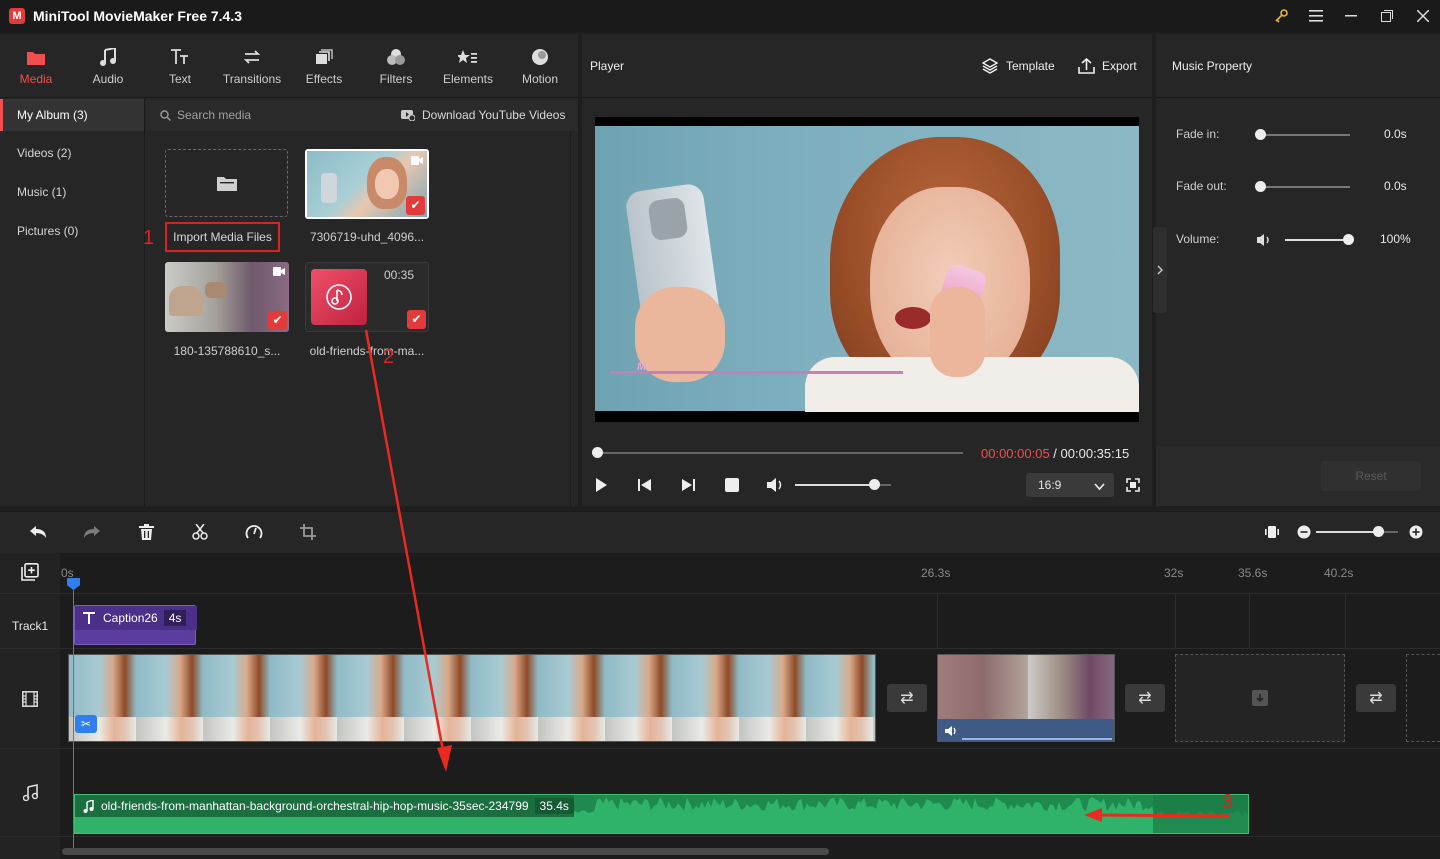  Describe the element at coordinates (1145, 698) in the screenshot. I see `transition-slot-2: ⇄` at that location.